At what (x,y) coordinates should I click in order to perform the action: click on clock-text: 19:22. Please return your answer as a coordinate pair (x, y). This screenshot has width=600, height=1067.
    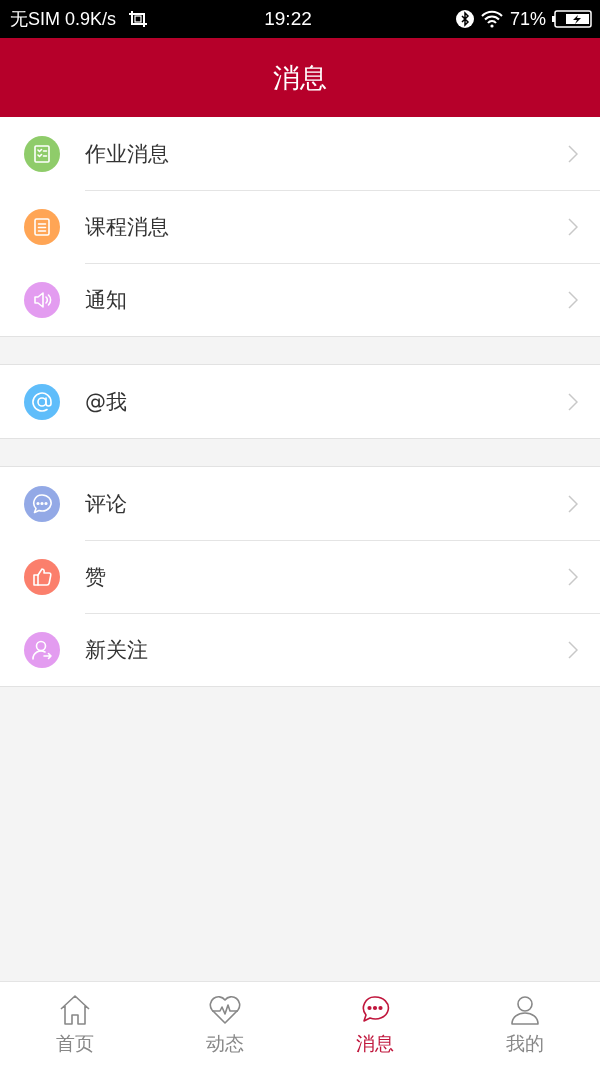
    Looking at the image, I should click on (288, 19).